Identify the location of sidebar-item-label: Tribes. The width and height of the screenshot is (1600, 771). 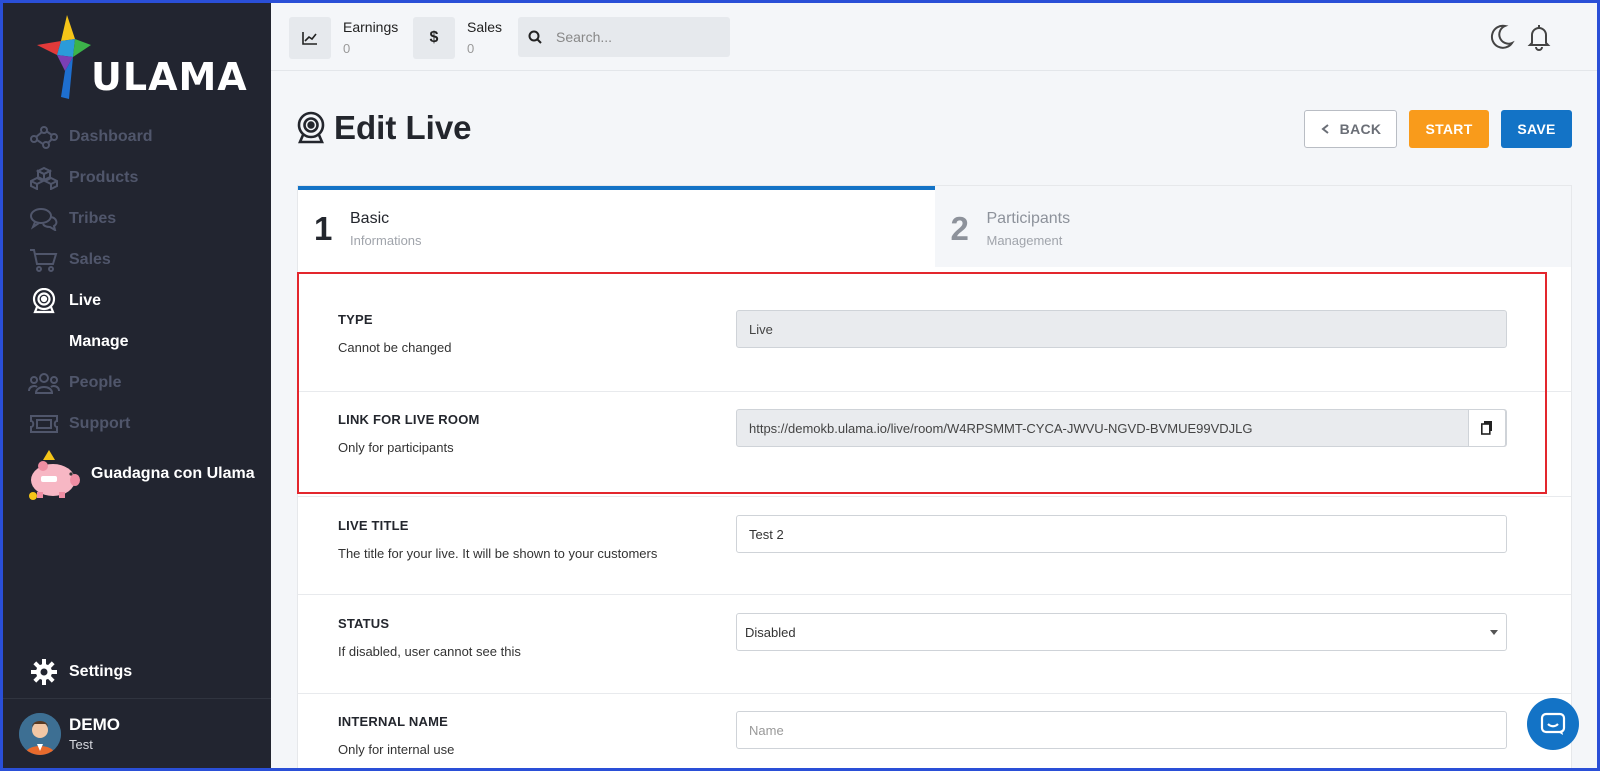
(93, 218).